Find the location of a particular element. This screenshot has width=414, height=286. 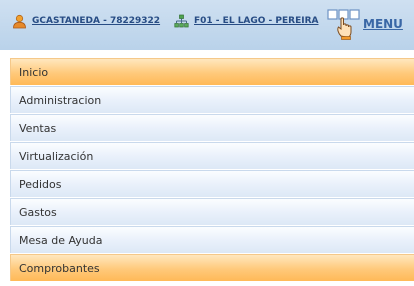

nav-item-mesa-de-ayuda: Mesa de Ayuda is located at coordinates (212, 239).